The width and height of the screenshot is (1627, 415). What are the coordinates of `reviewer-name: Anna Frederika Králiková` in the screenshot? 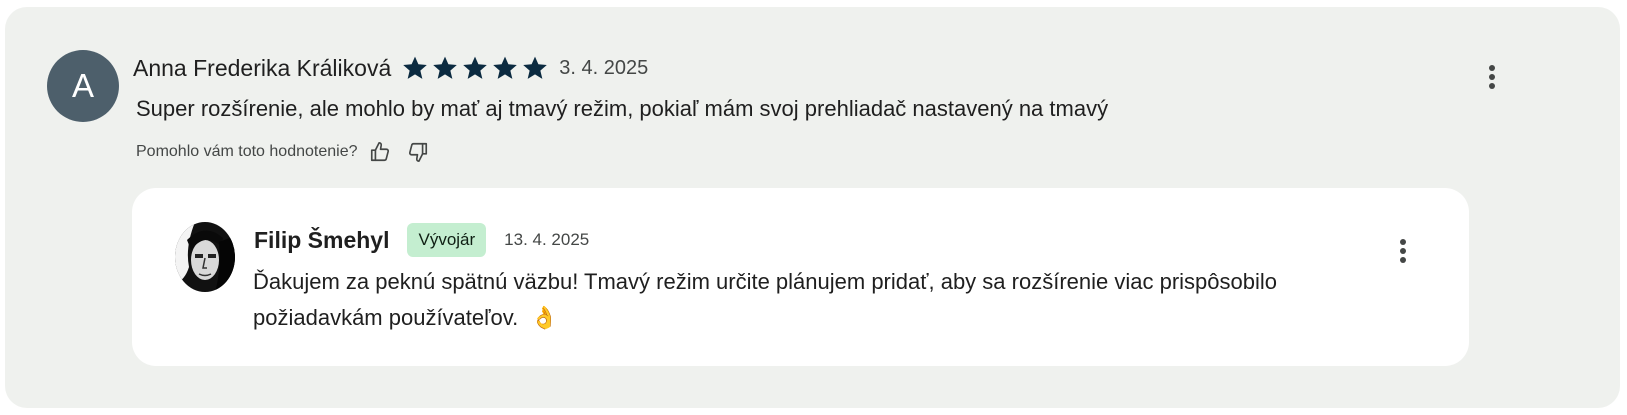 It's located at (262, 67).